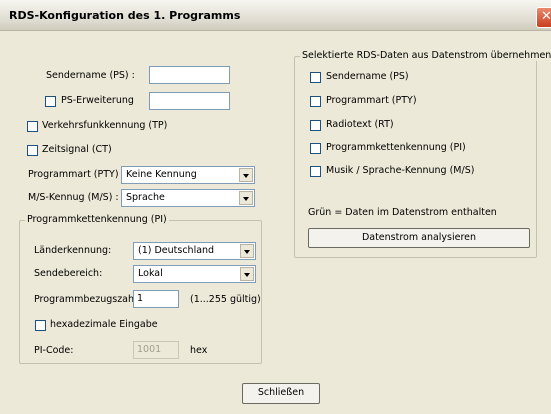  Describe the element at coordinates (97, 100) in the screenshot. I see `ps-erweiterung-label: PS-Erweiterung` at that location.